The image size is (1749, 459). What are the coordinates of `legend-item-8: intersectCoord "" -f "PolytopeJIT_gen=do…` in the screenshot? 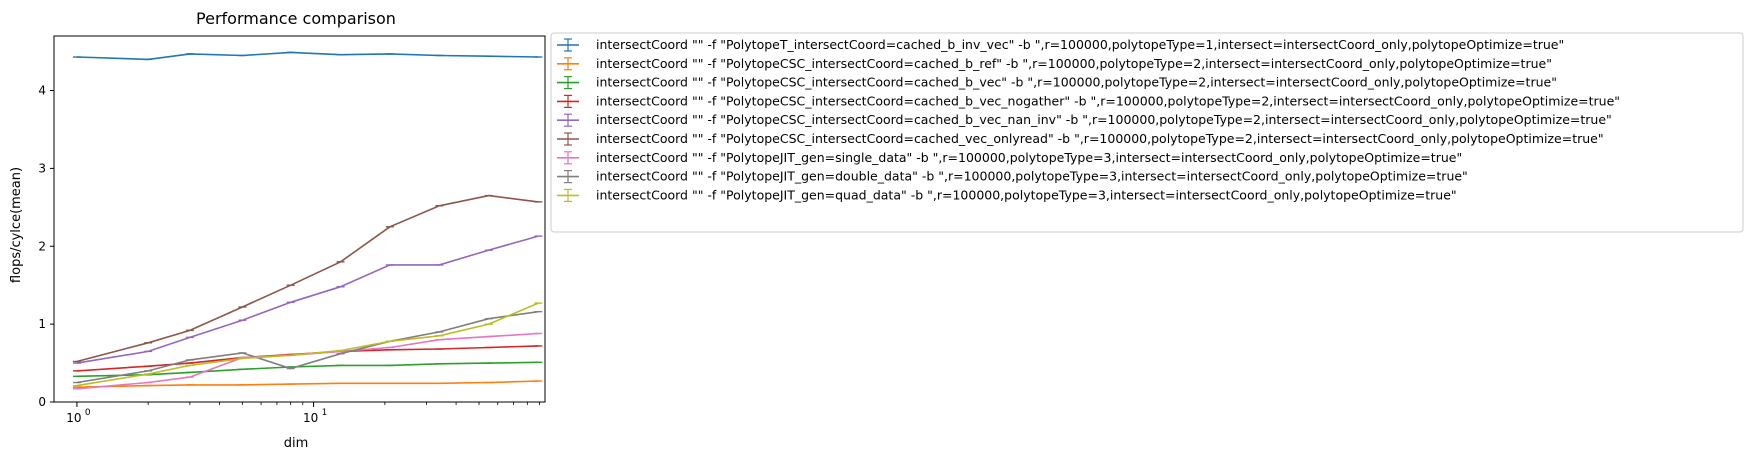 It's located at (1012, 176).